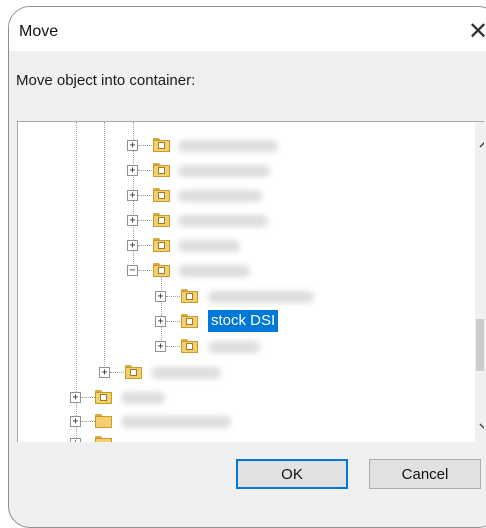 The width and height of the screenshot is (486, 528). Describe the element at coordinates (479, 426) in the screenshot. I see `scroll-down-icon` at that location.